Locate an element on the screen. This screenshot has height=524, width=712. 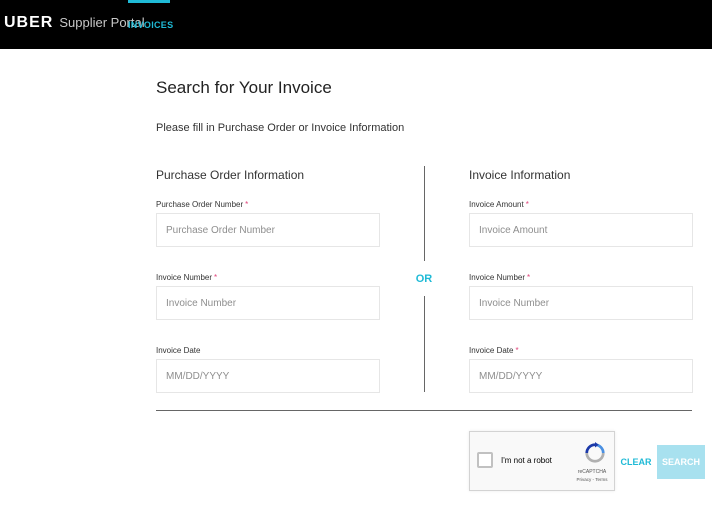
top-navigation-bar: UBER Supplier Portal INVOICES is located at coordinates (356, 24).